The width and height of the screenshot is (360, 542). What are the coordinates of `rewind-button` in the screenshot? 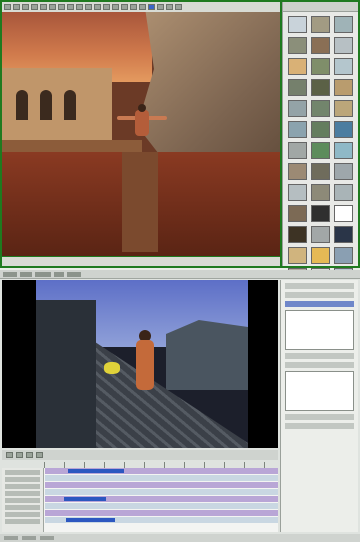 It's located at (9, 455).